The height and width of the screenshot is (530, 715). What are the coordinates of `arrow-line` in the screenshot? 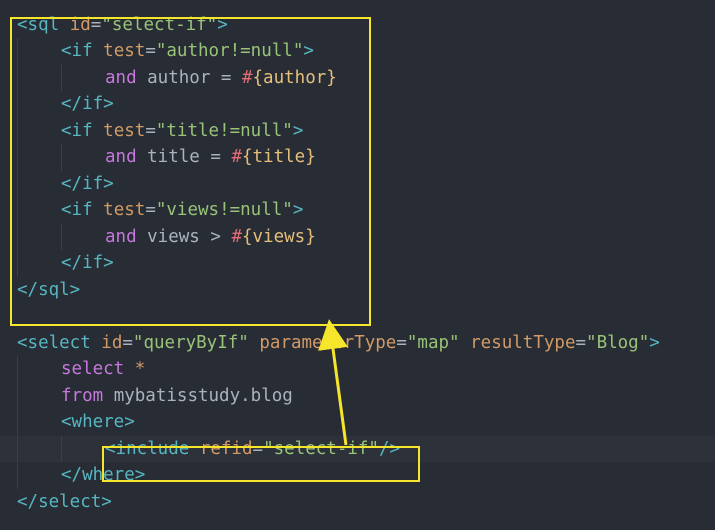 It's located at (333, 382).